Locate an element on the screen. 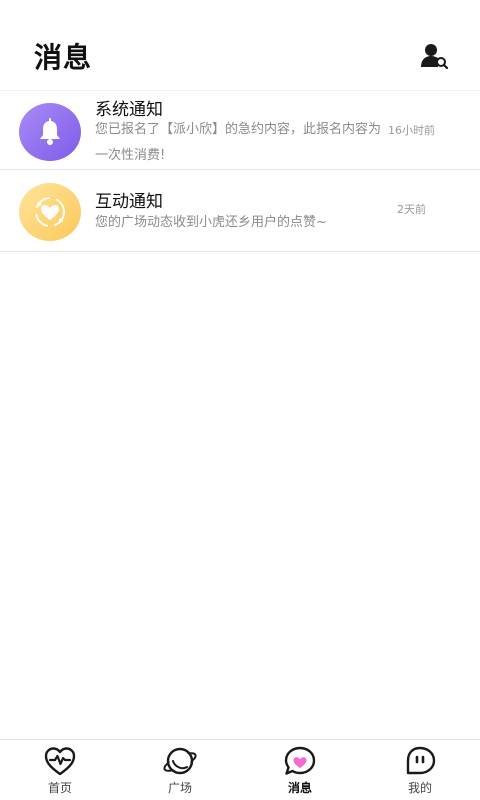  tab-me: 我的 is located at coordinates (420, 770).